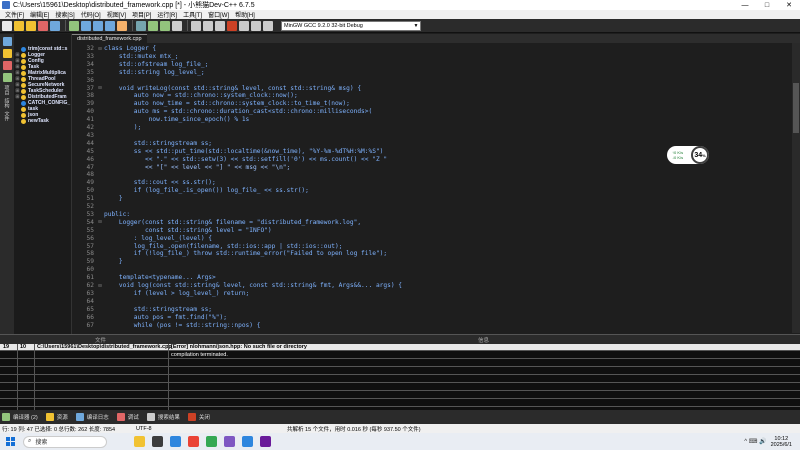 The width and height of the screenshot is (800, 450). What do you see at coordinates (42, 121) in the screenshot?
I see `class-browser-item: newTask` at bounding box center [42, 121].